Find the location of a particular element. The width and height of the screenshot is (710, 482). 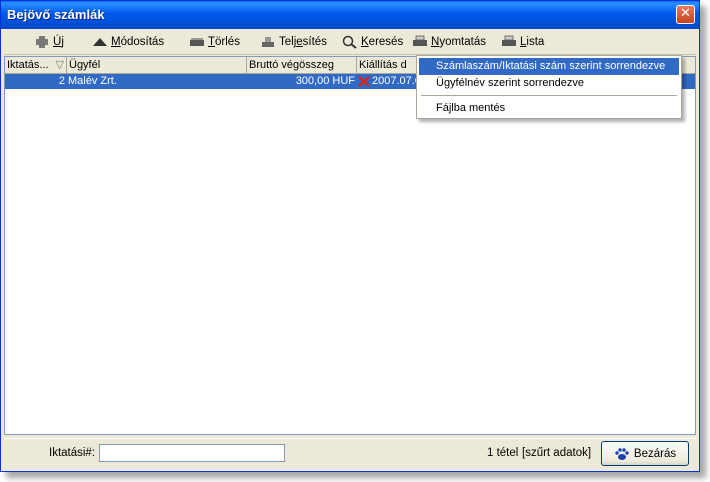

printer-icon is located at coordinates (420, 40).